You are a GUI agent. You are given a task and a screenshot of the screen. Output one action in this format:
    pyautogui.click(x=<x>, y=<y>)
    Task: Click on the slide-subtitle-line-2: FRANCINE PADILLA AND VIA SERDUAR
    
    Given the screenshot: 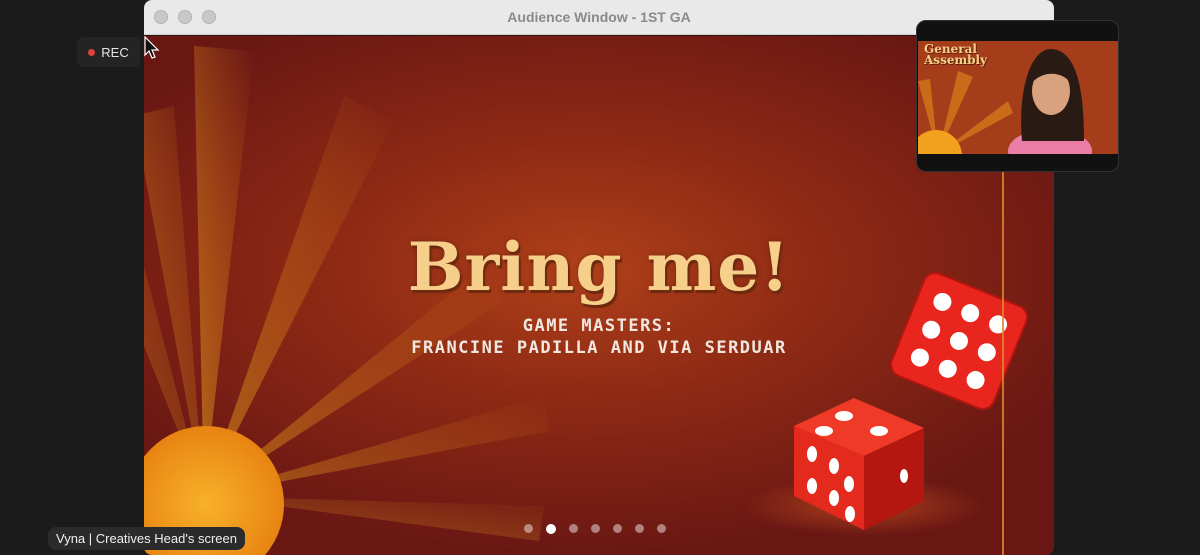 What is the action you would take?
    pyautogui.click(x=599, y=348)
    